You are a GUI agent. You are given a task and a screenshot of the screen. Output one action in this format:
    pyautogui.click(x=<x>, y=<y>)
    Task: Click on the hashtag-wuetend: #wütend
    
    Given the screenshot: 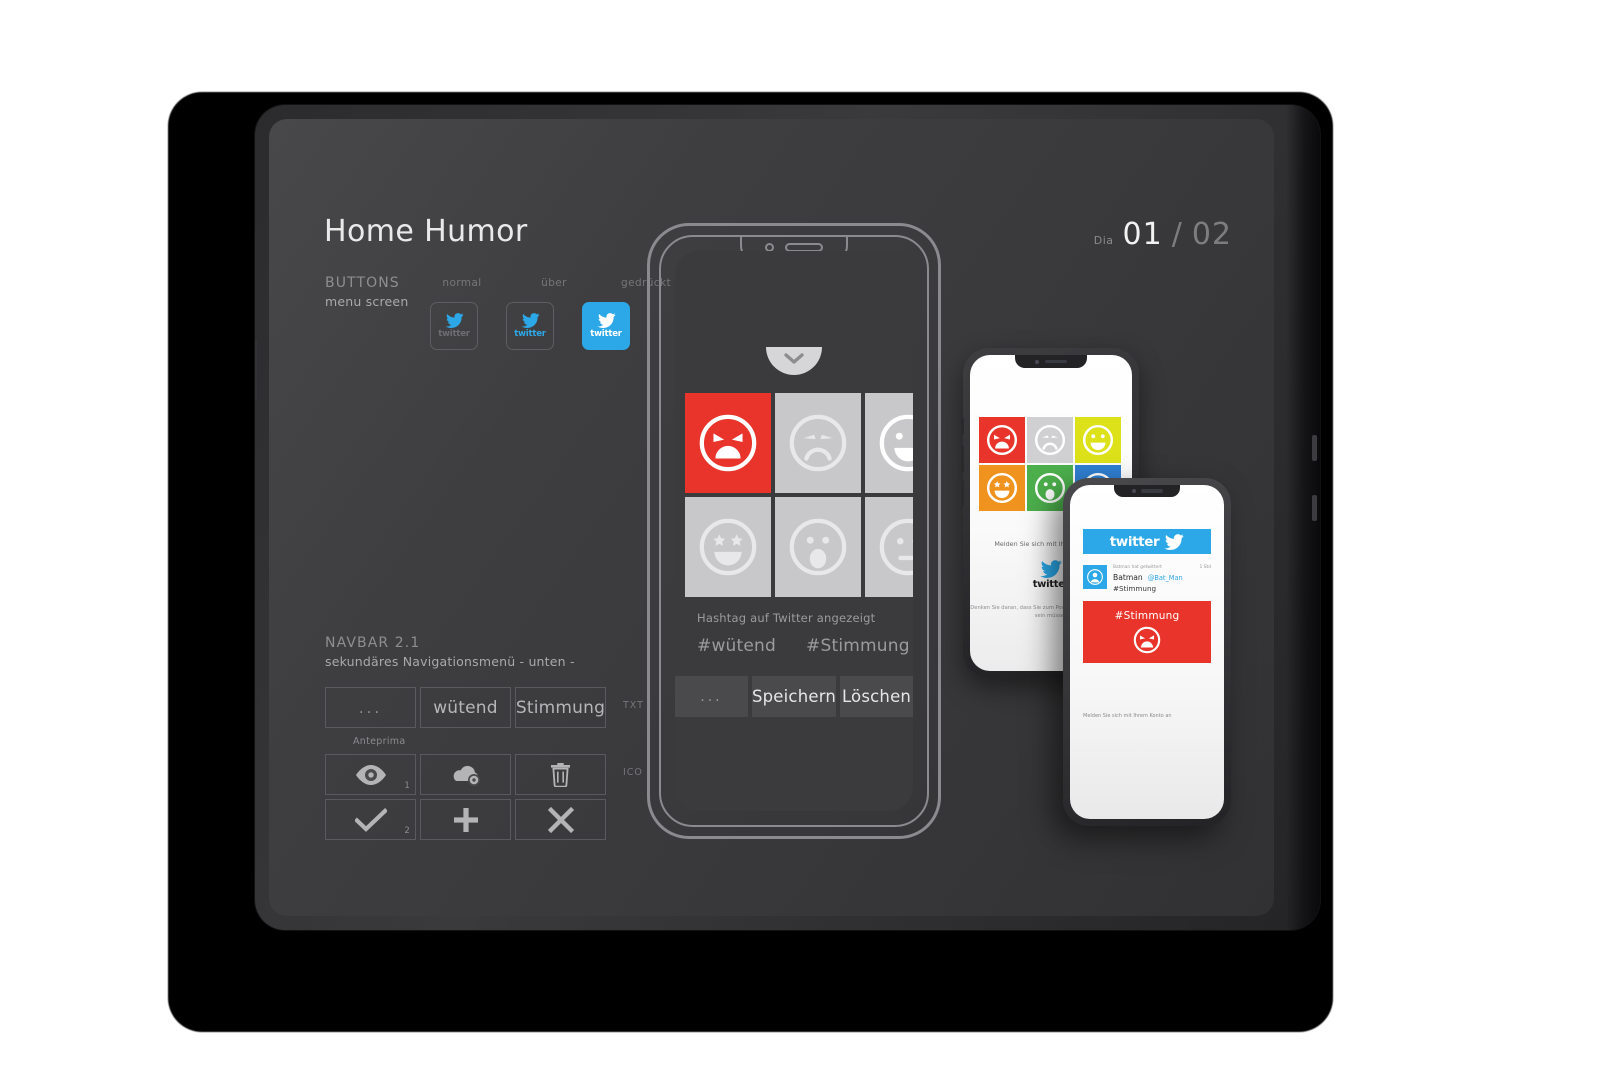 What is the action you would take?
    pyautogui.click(x=736, y=646)
    